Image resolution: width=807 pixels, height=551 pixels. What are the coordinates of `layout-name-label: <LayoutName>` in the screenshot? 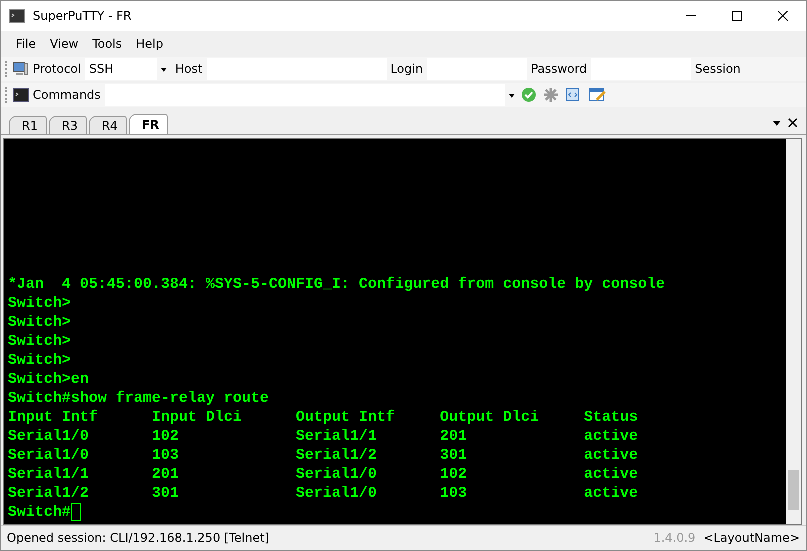 It's located at (752, 538).